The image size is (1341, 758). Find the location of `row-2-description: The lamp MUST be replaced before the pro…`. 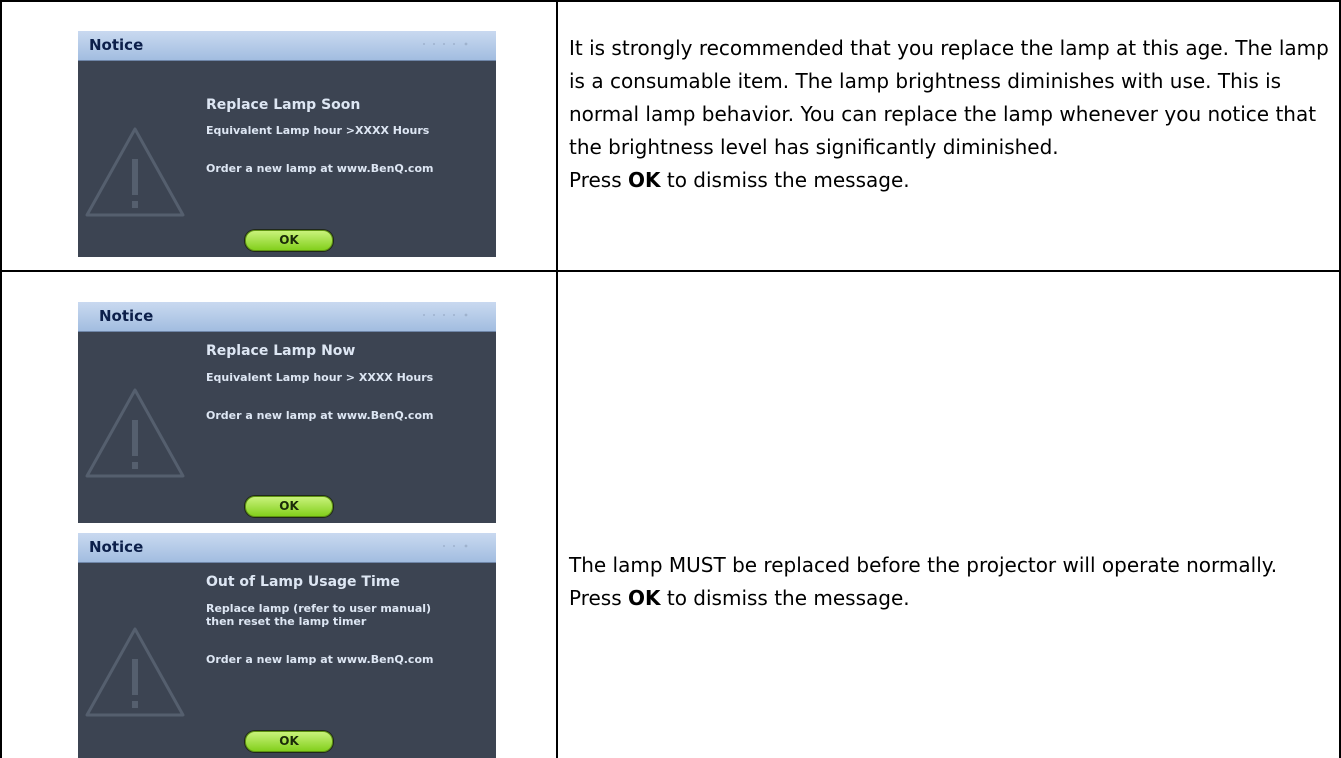

row-2-description: The lamp MUST be replaced before the pro… is located at coordinates (949, 582).